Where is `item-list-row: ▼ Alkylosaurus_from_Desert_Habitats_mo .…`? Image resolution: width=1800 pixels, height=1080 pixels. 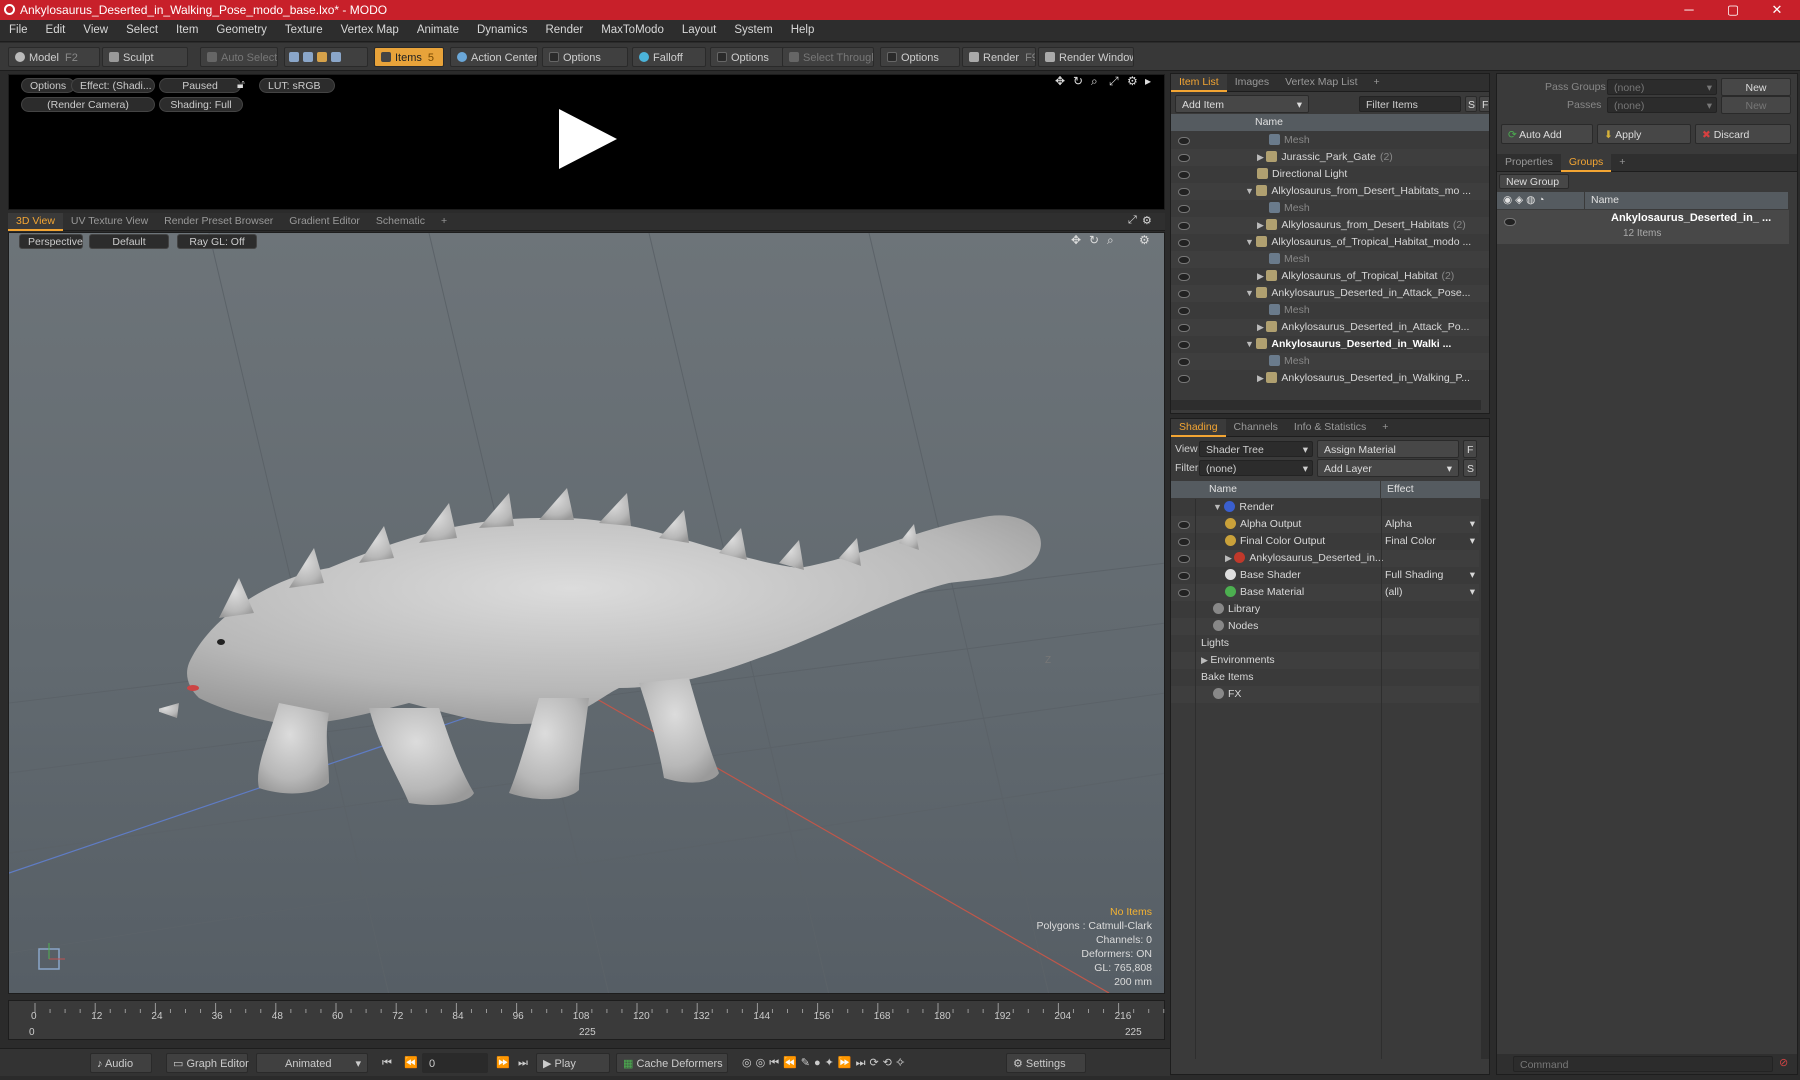
item-list-row: ▼ Alkylosaurus_from_Desert_Habitats_mo .… is located at coordinates (1330, 191).